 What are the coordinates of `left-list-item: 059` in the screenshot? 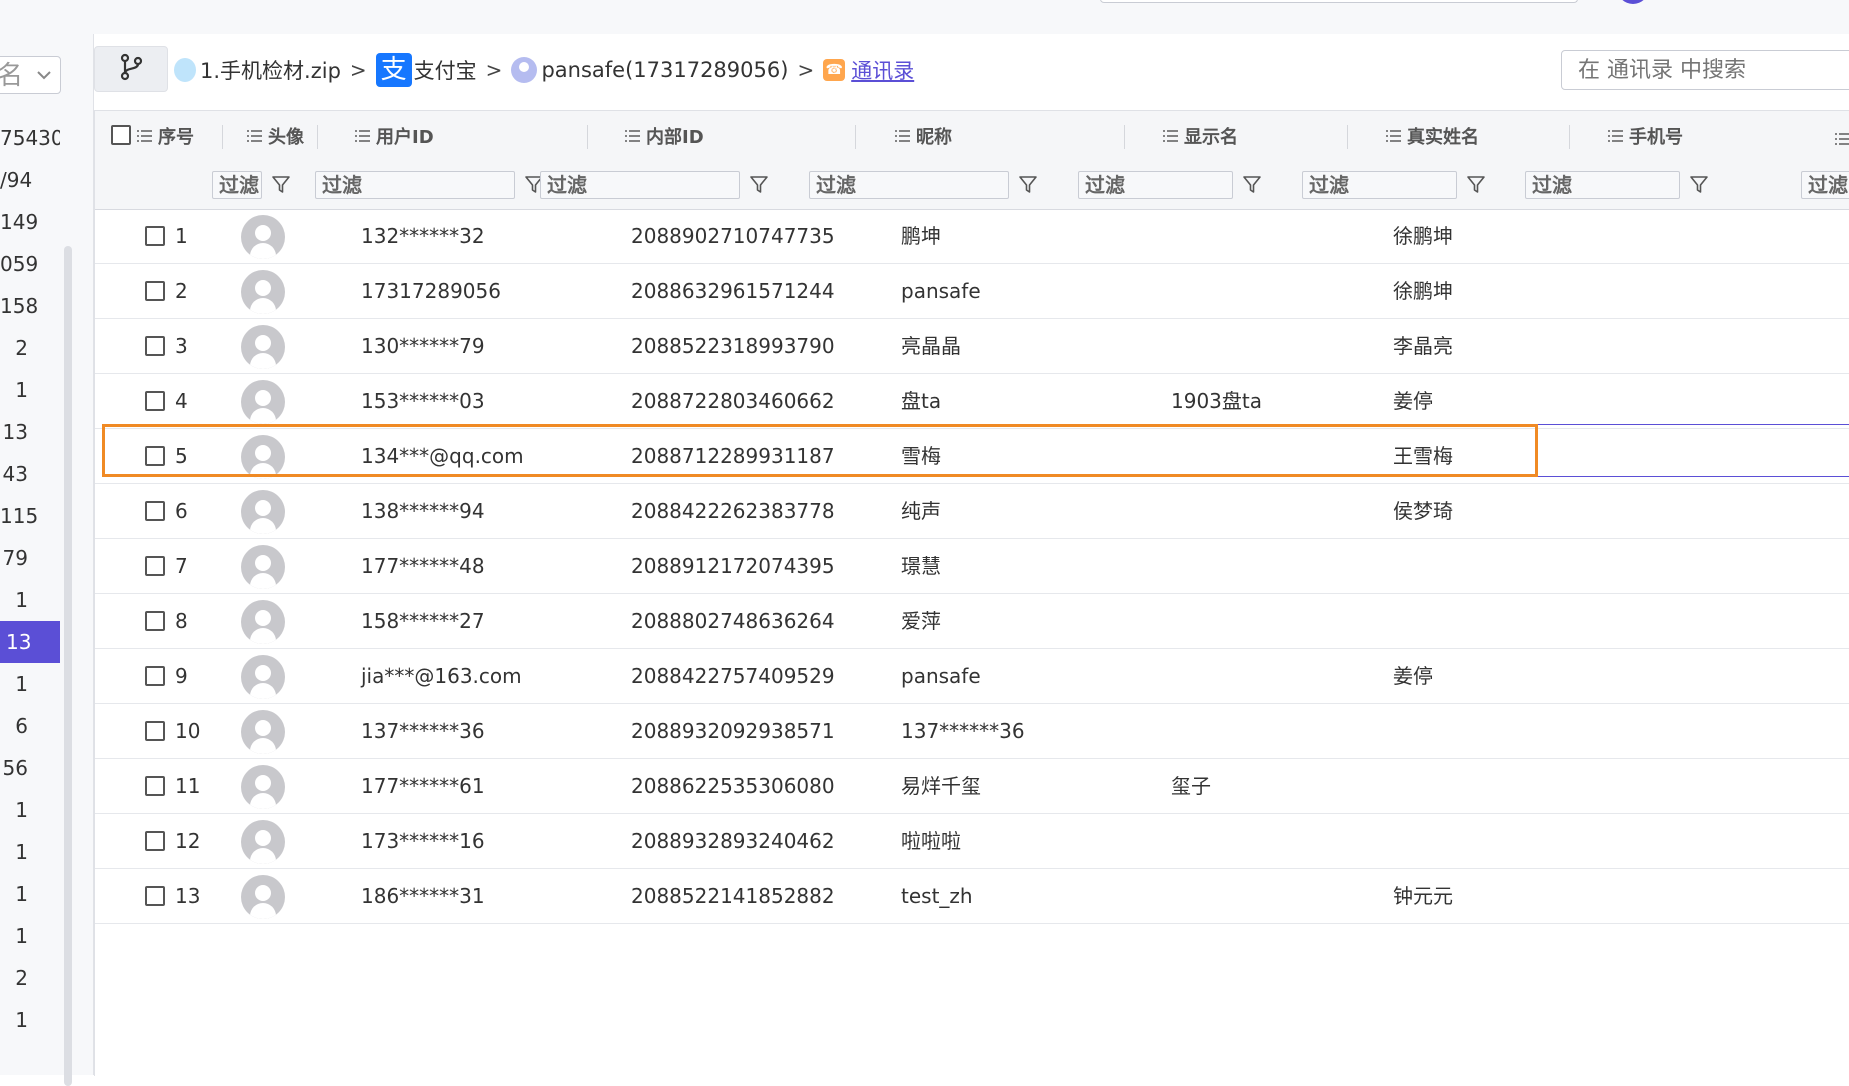 It's located at (30, 264).